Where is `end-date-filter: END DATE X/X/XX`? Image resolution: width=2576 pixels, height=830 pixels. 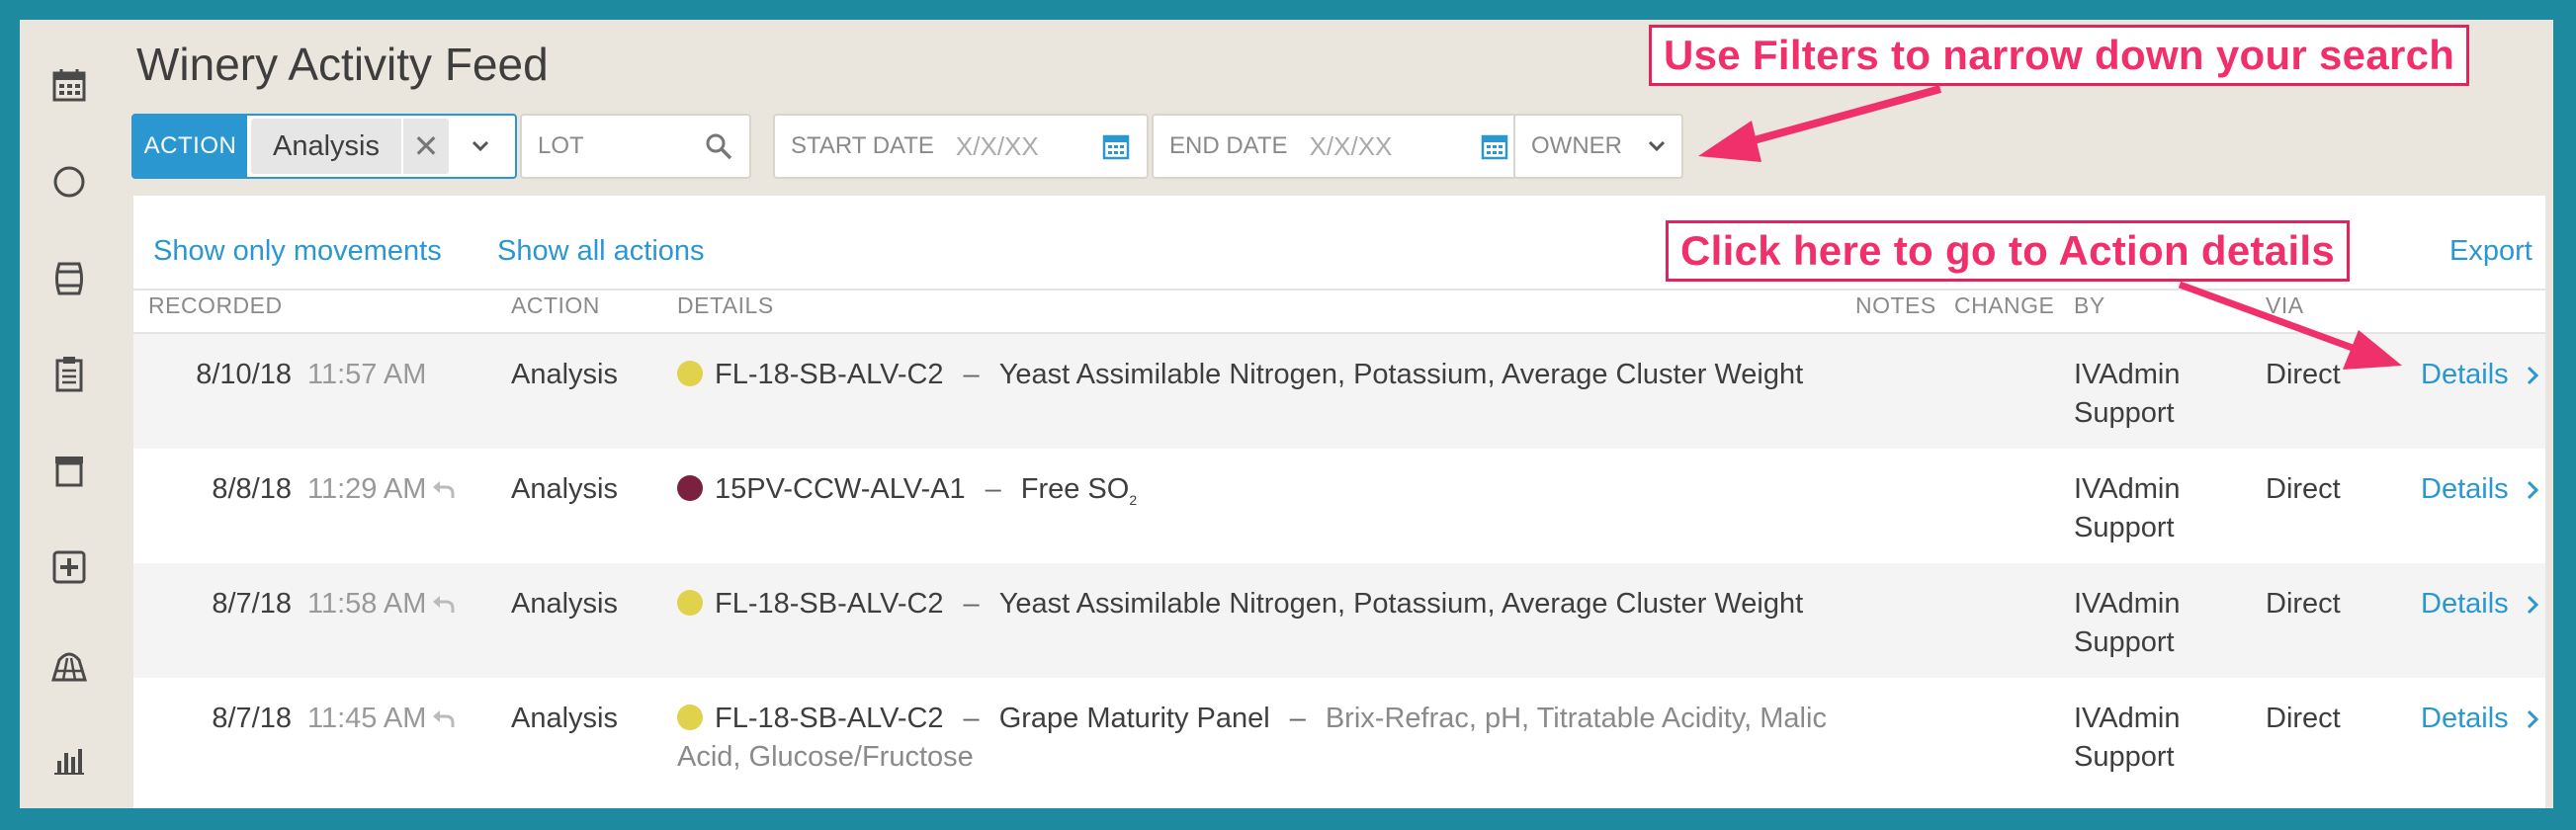 end-date-filter: END DATE X/X/XX is located at coordinates (1339, 146).